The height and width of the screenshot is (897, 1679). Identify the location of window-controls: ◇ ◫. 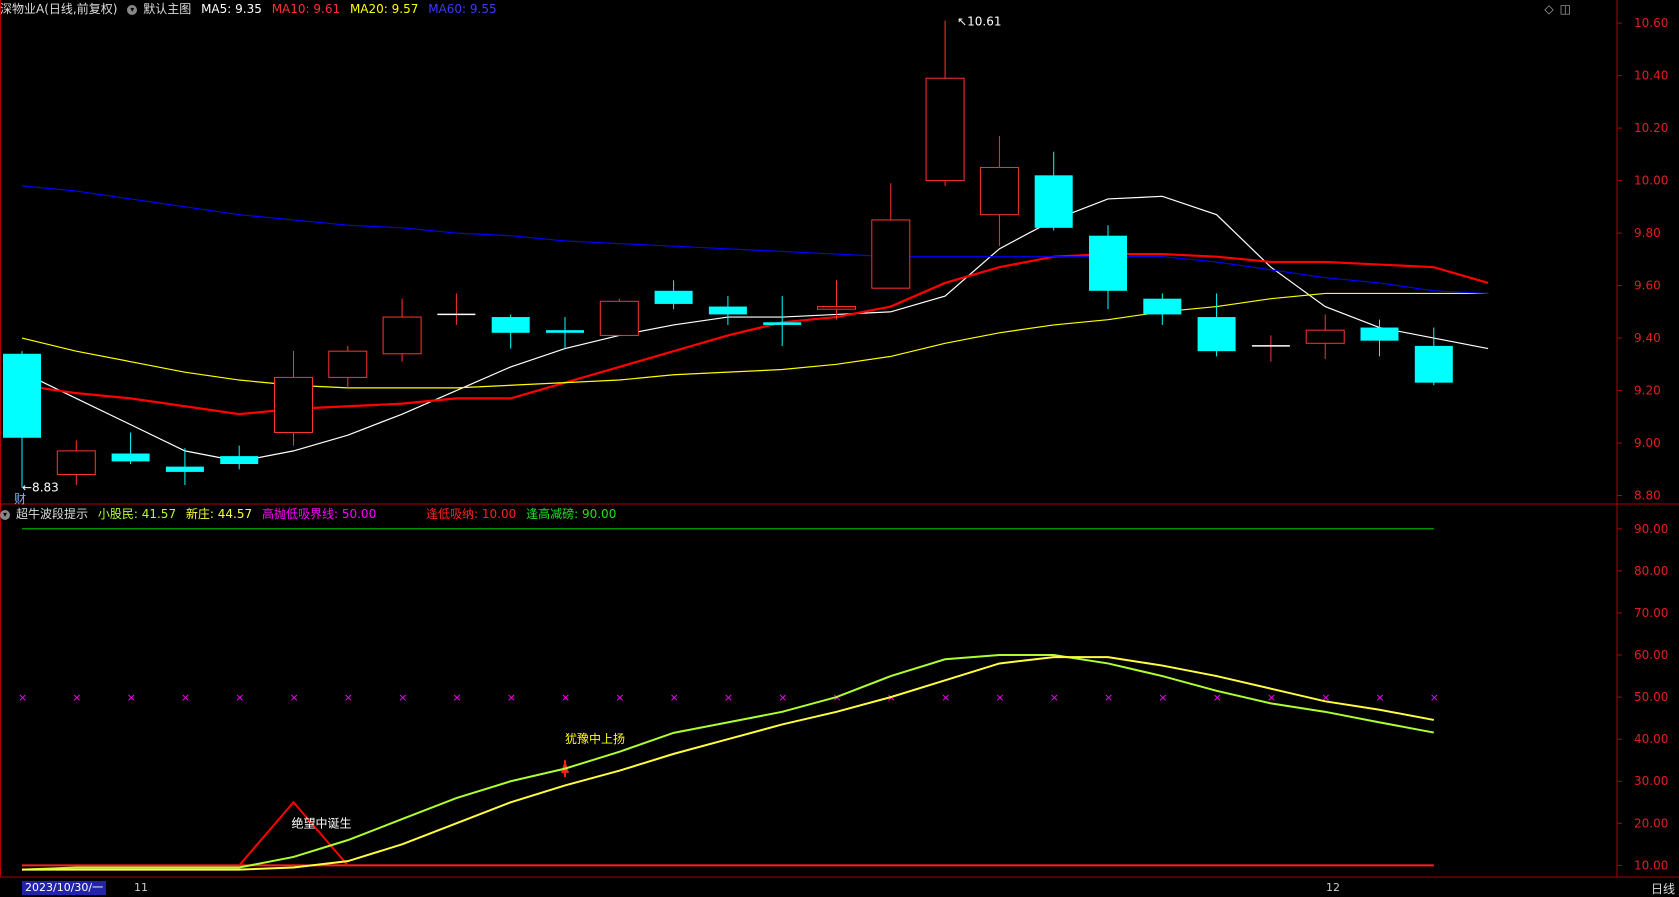
(1554, 9).